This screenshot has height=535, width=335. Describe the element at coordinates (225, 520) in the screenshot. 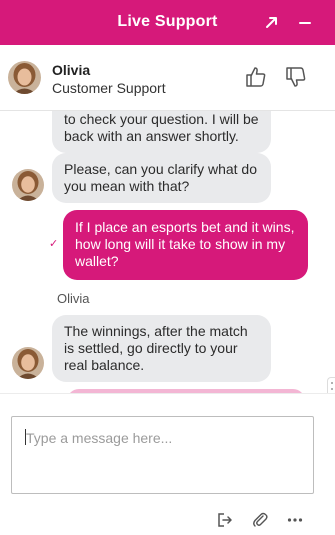

I see `end-chat-icon` at that location.